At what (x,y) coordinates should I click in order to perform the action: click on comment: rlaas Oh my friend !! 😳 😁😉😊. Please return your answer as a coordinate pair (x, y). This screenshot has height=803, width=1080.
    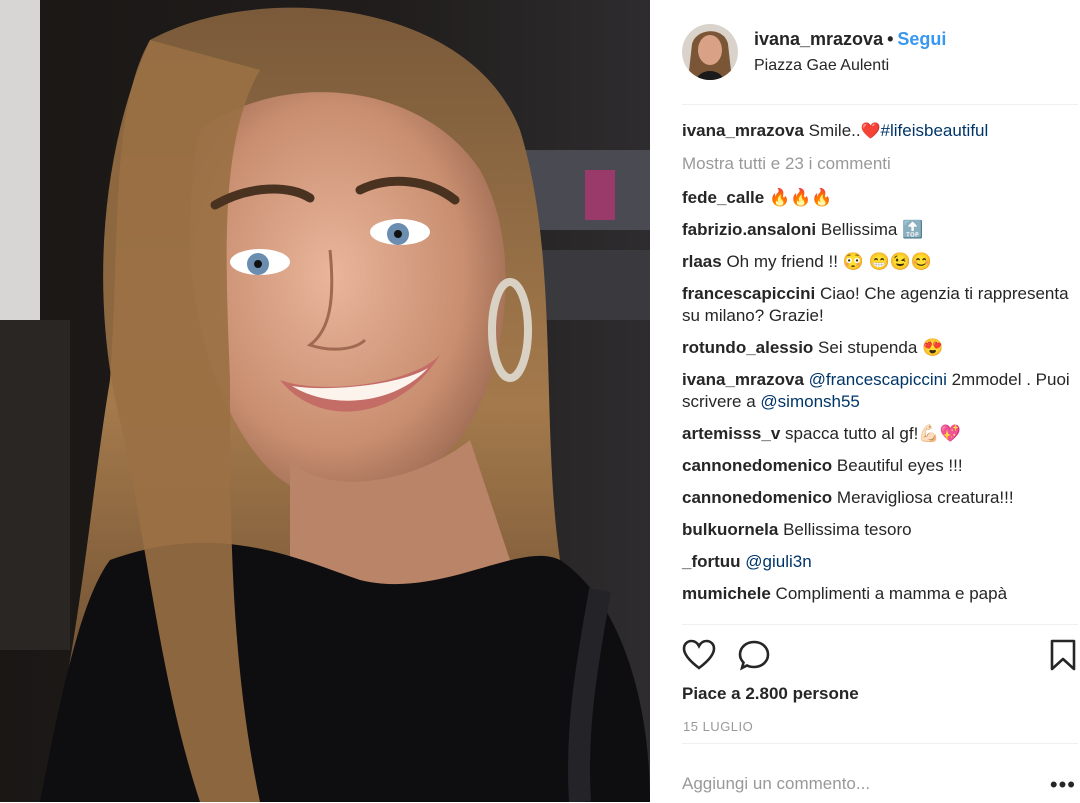
    Looking at the image, I should click on (879, 262).